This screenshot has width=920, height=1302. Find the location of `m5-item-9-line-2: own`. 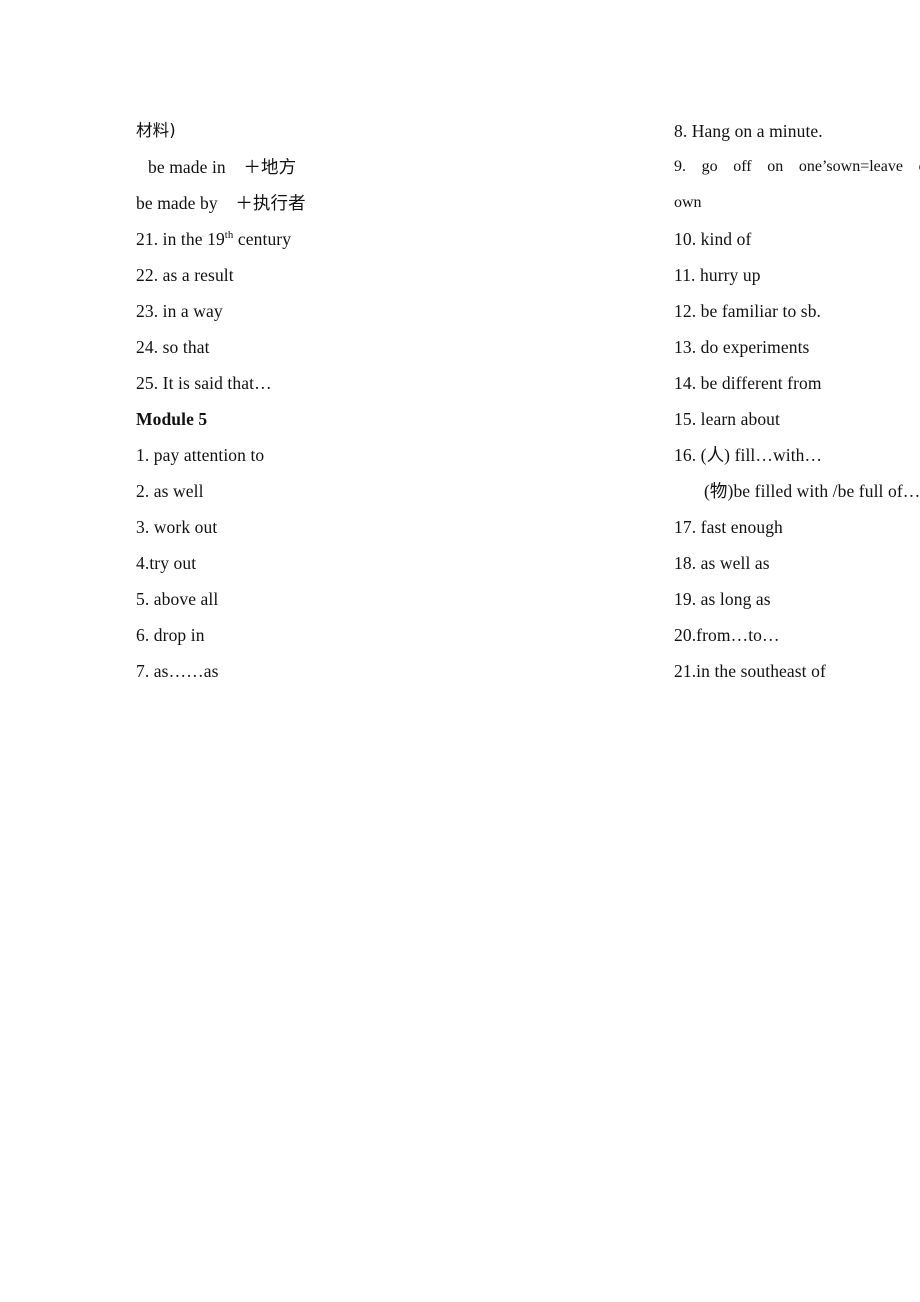

m5-item-9-line-2: own is located at coordinates (688, 202).